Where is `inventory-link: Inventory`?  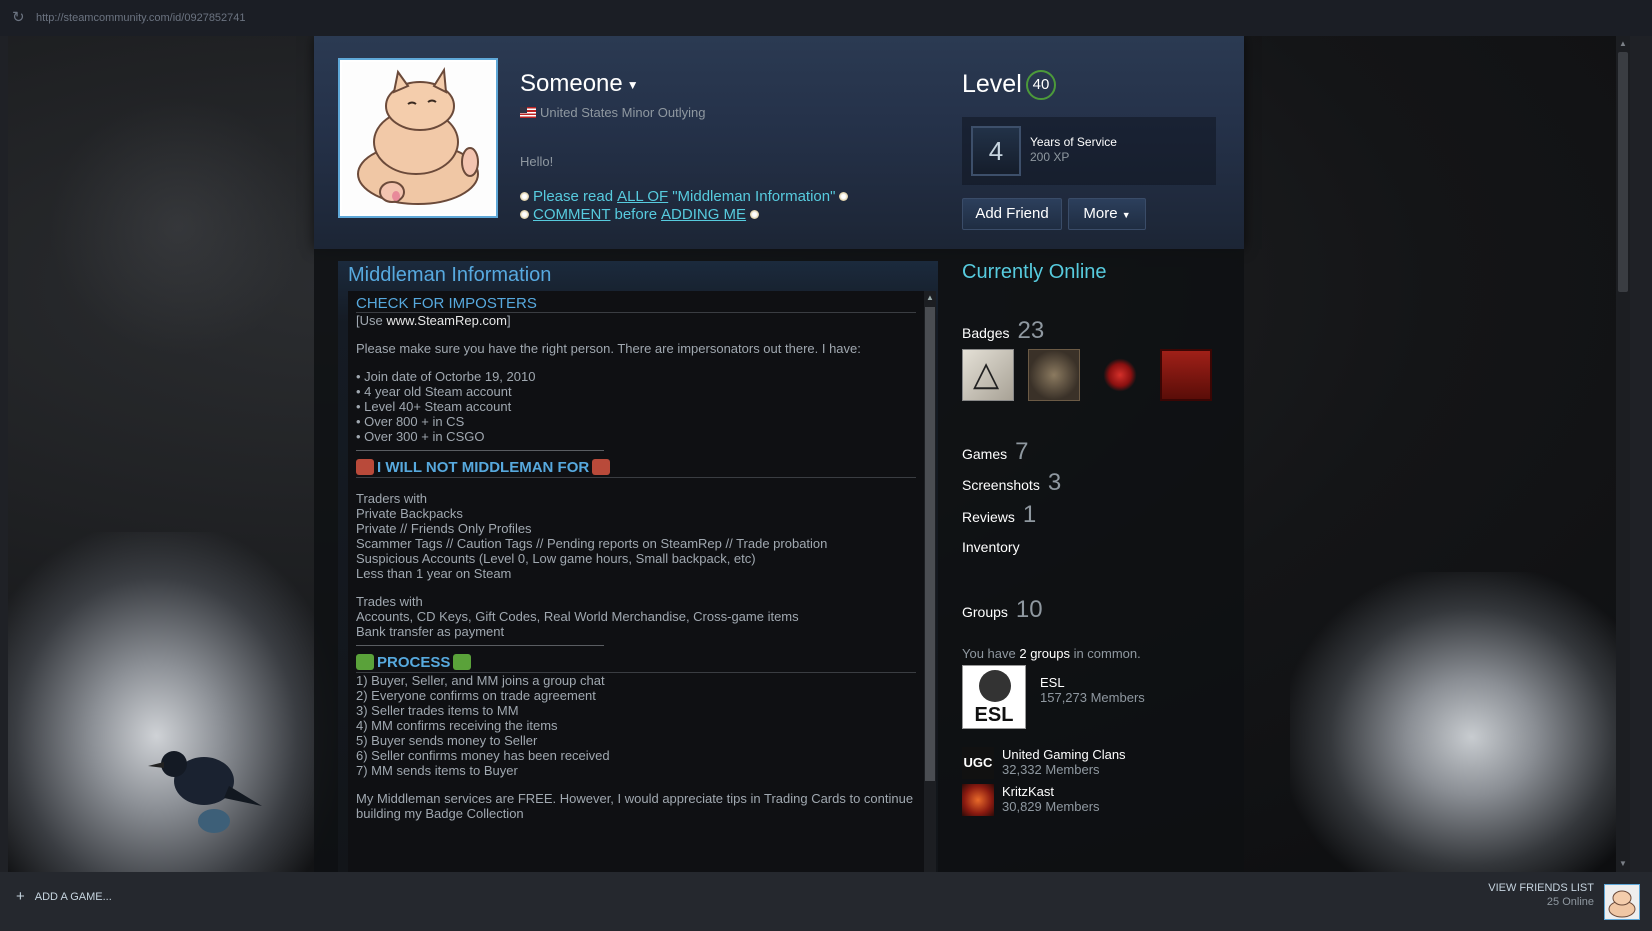
inventory-link: Inventory is located at coordinates (991, 547).